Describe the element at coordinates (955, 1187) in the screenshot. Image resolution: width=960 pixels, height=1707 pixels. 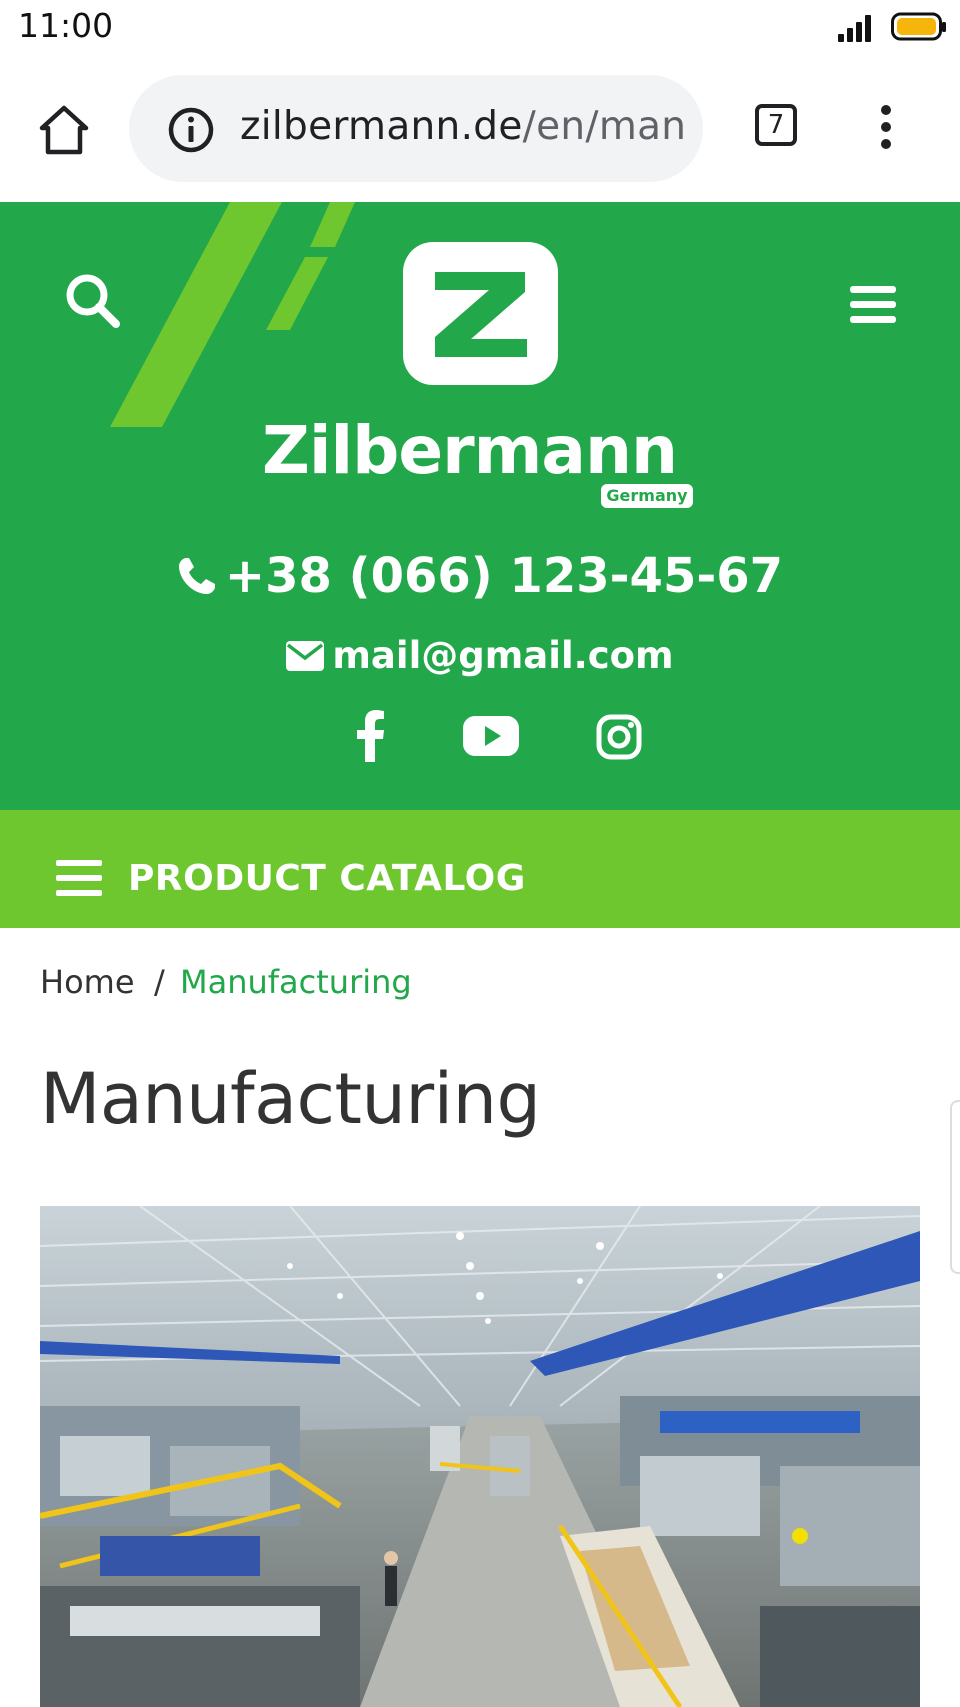
I see `scroll-handle` at that location.